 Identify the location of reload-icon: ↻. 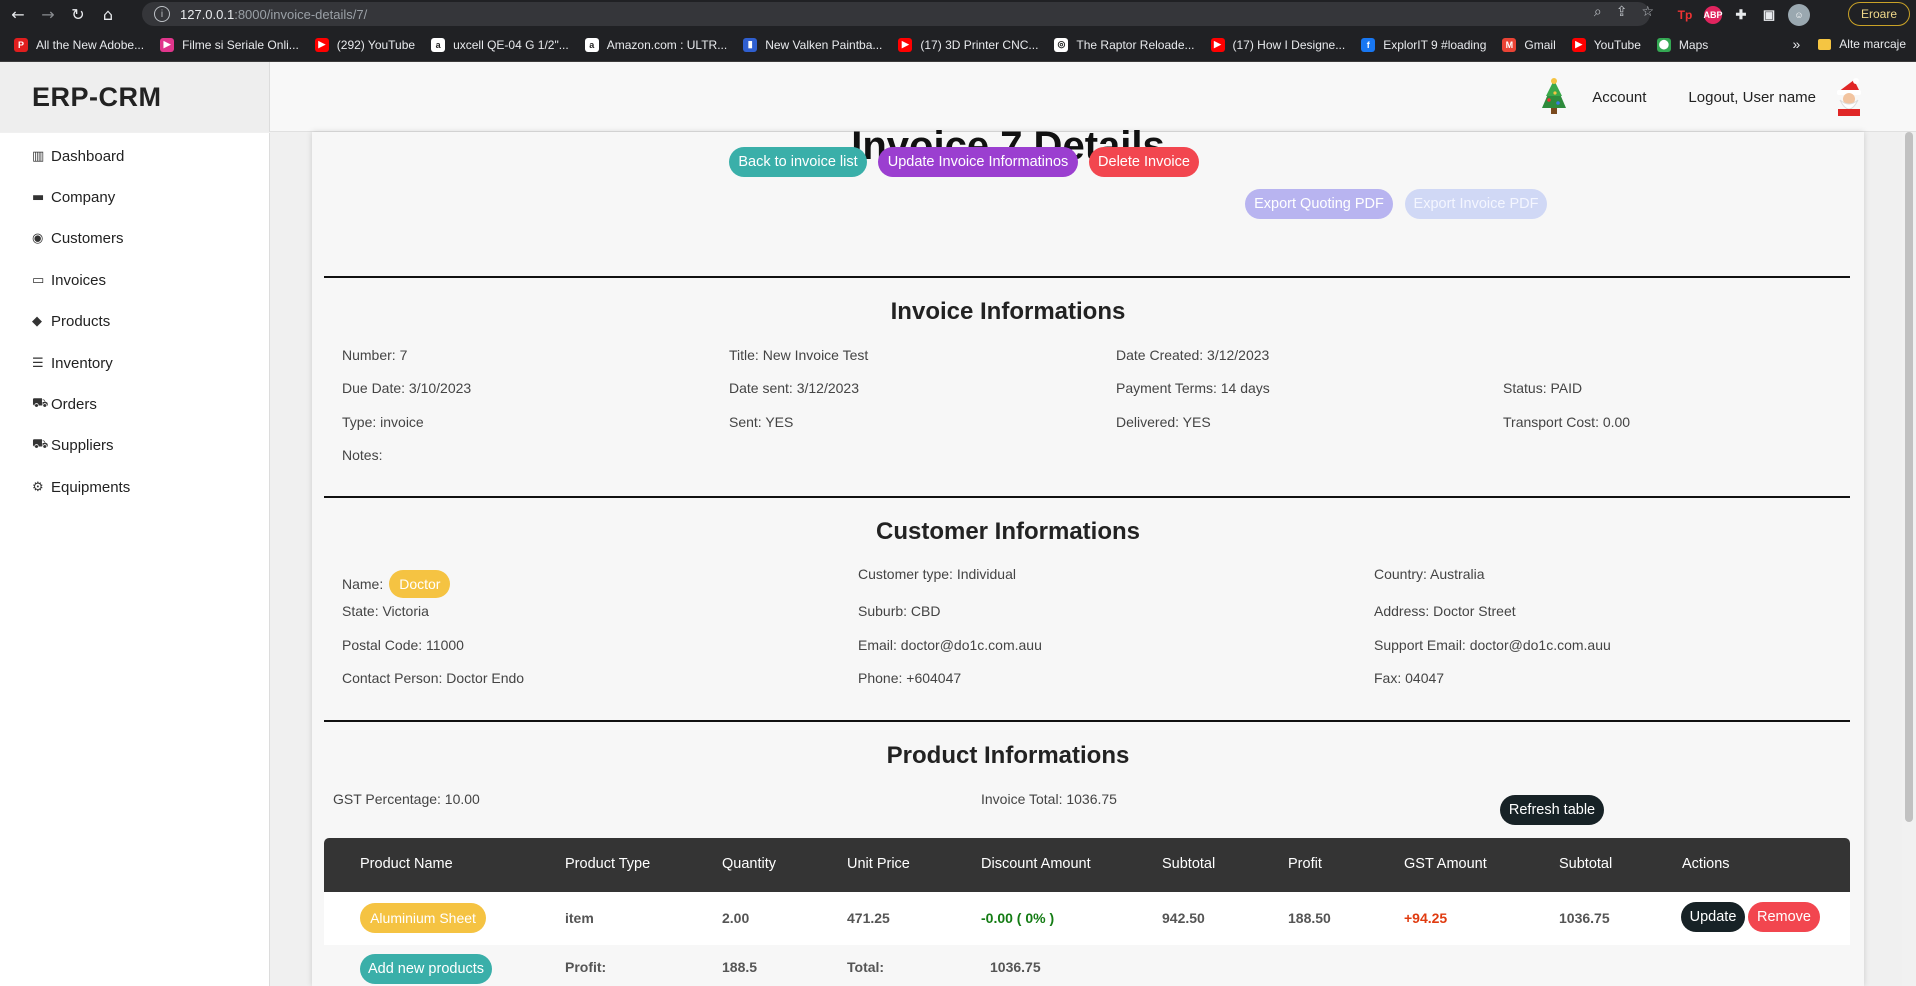
(78, 14).